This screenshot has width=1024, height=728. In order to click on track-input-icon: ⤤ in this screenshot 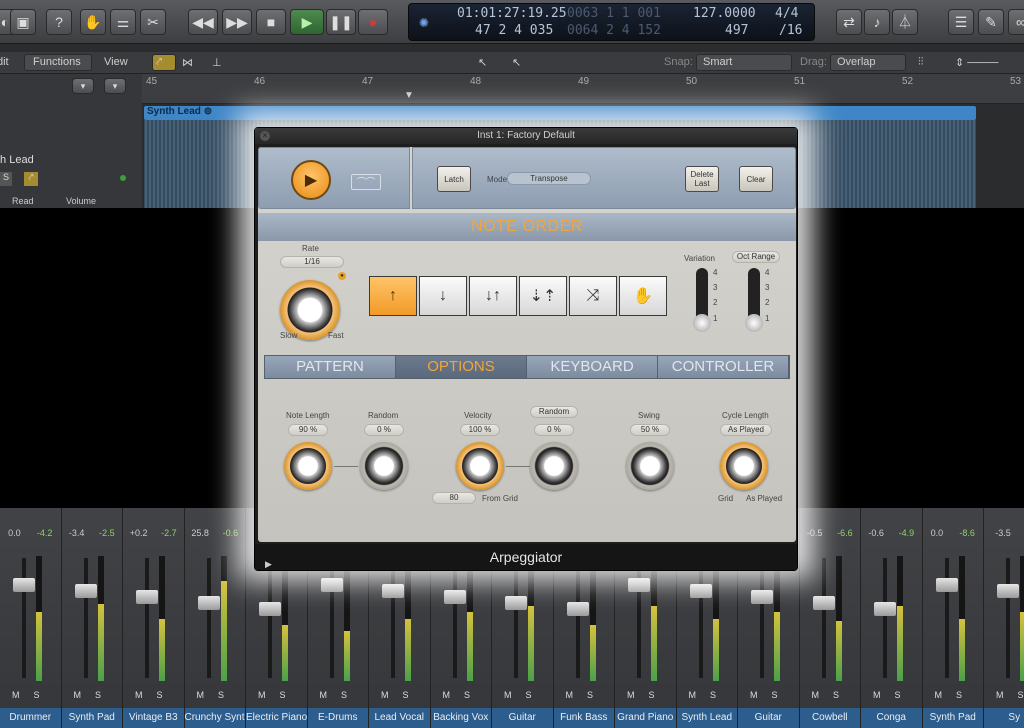, I will do `click(31, 179)`.